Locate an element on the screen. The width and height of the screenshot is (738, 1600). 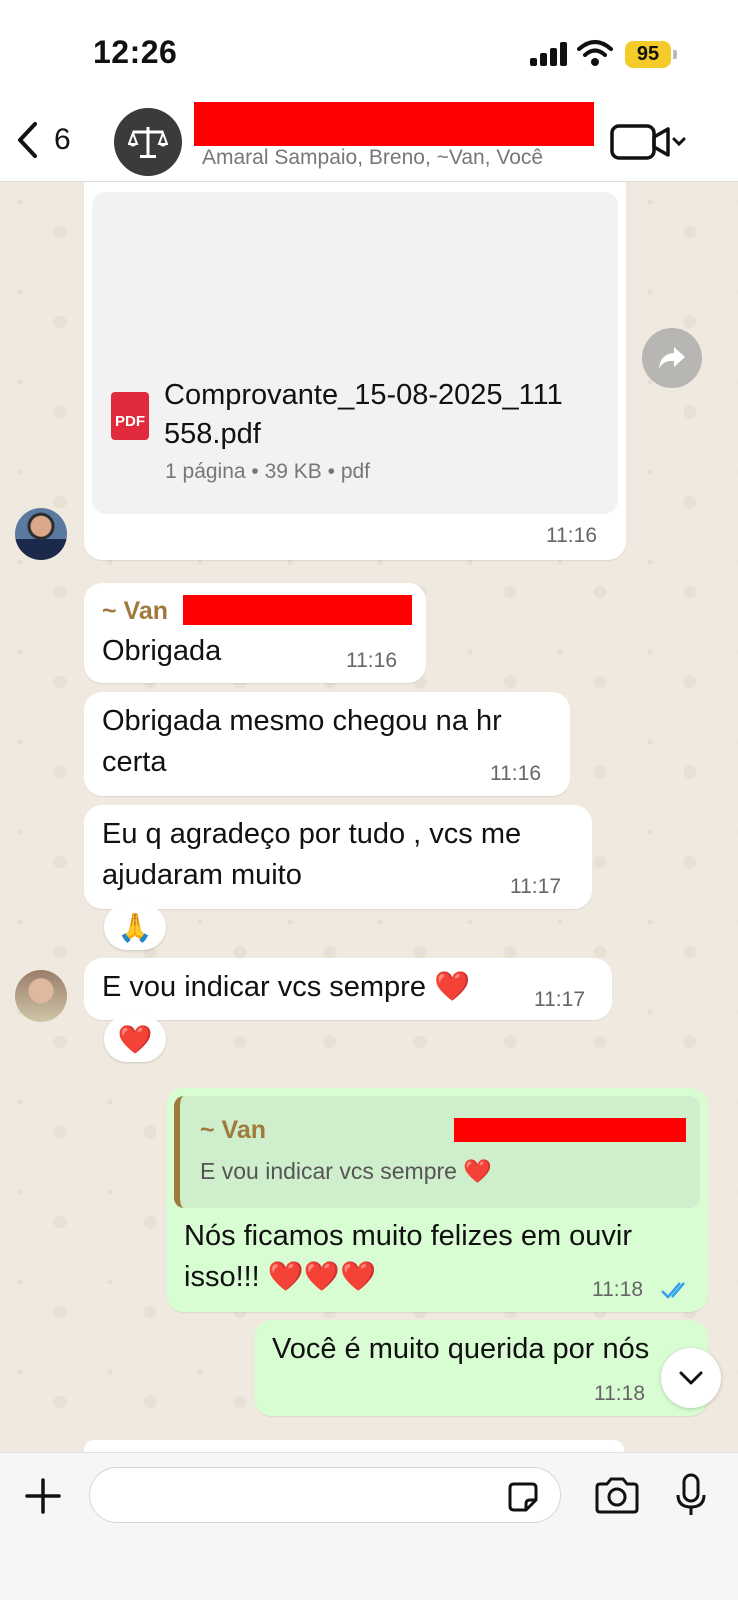
scroll-to-bottom-button is located at coordinates (691, 1378).